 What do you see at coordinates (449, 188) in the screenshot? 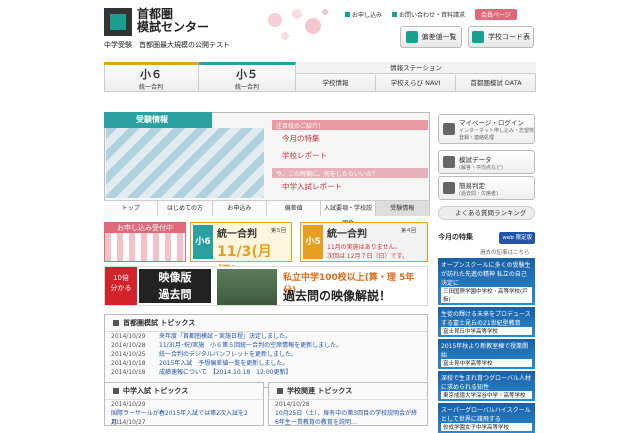
I see `calculator-icon` at bounding box center [449, 188].